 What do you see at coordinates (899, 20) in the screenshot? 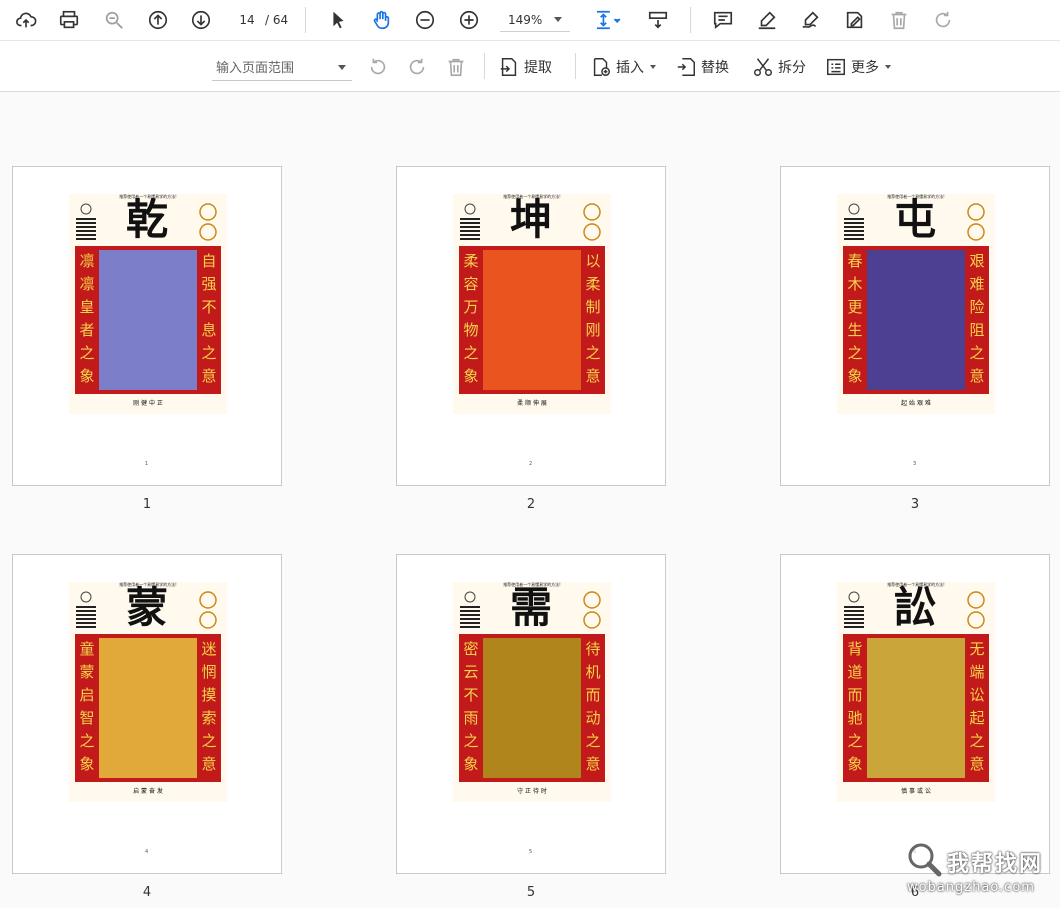
I see `trash-icon` at bounding box center [899, 20].